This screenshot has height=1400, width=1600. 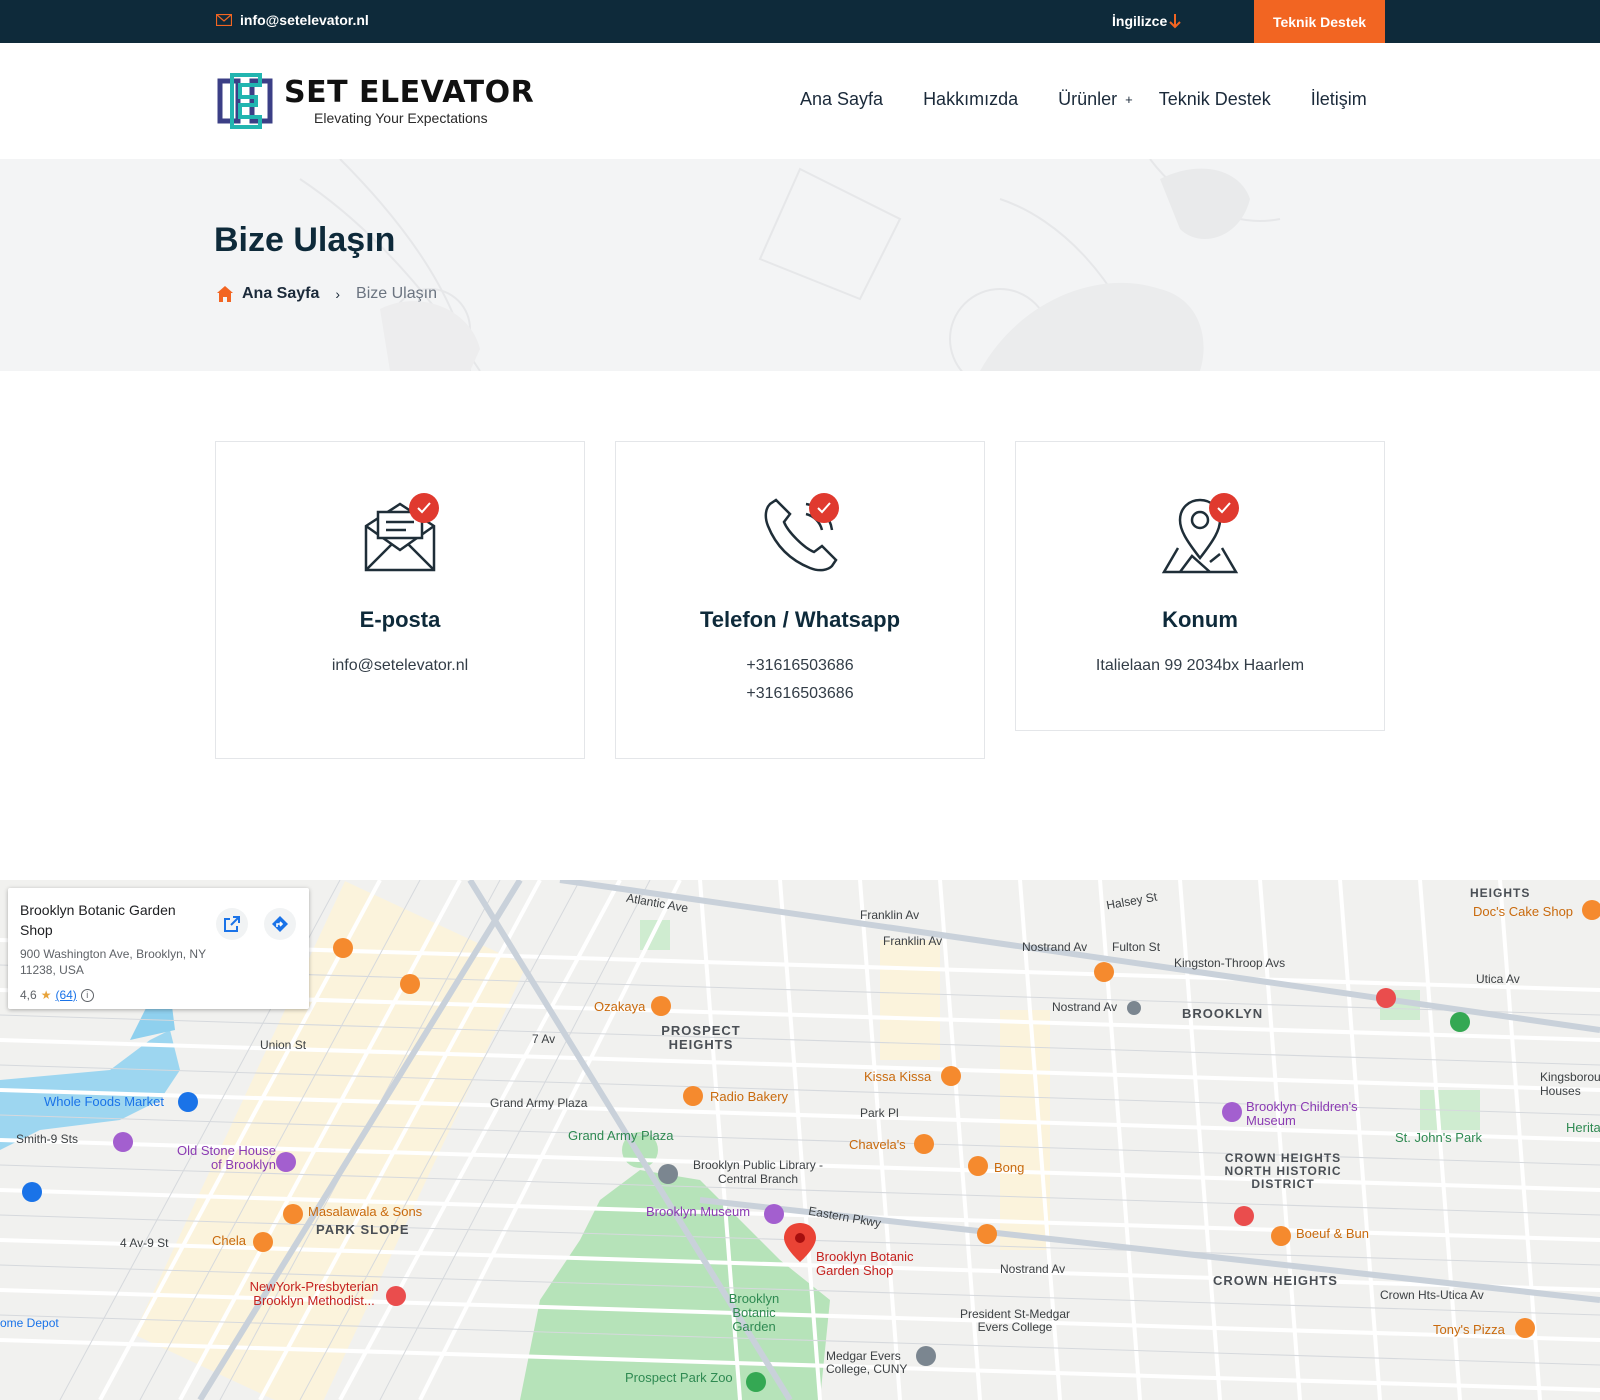 What do you see at coordinates (539, 1103) in the screenshot?
I see `map-label-grand-army-plaza-station: Grand Army Plaza` at bounding box center [539, 1103].